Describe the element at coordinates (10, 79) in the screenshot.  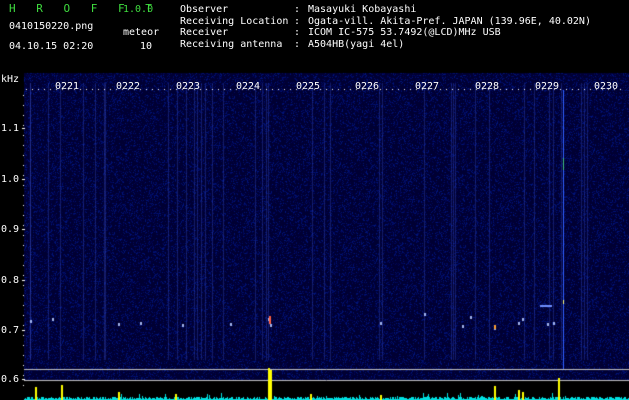
I see `y-unit-label: kHz` at that location.